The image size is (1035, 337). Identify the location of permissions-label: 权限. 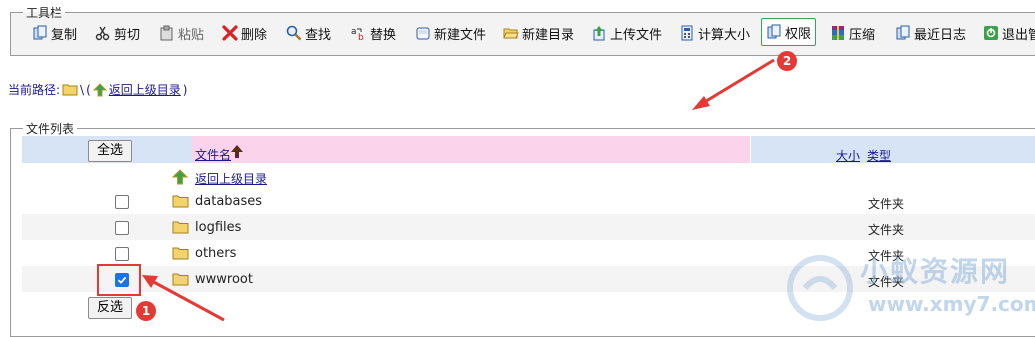
(798, 34).